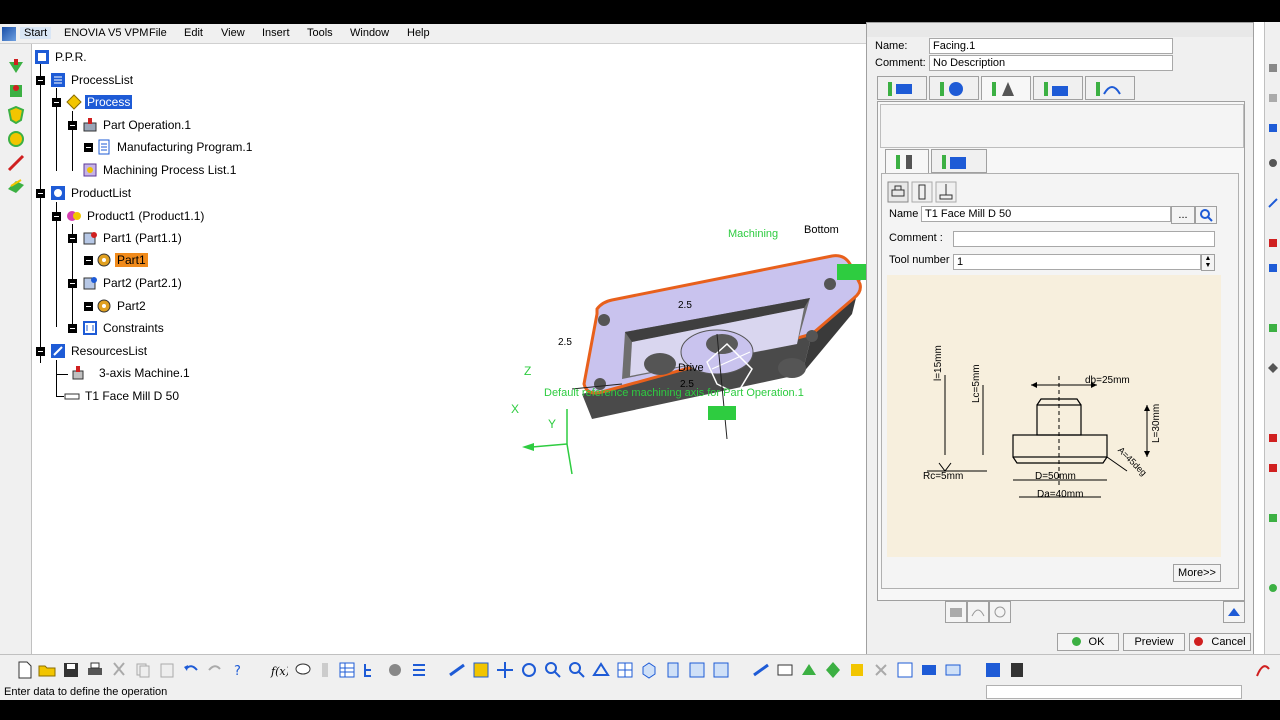 The image size is (1280, 720). I want to click on menu-tools: Tools, so click(320, 33).